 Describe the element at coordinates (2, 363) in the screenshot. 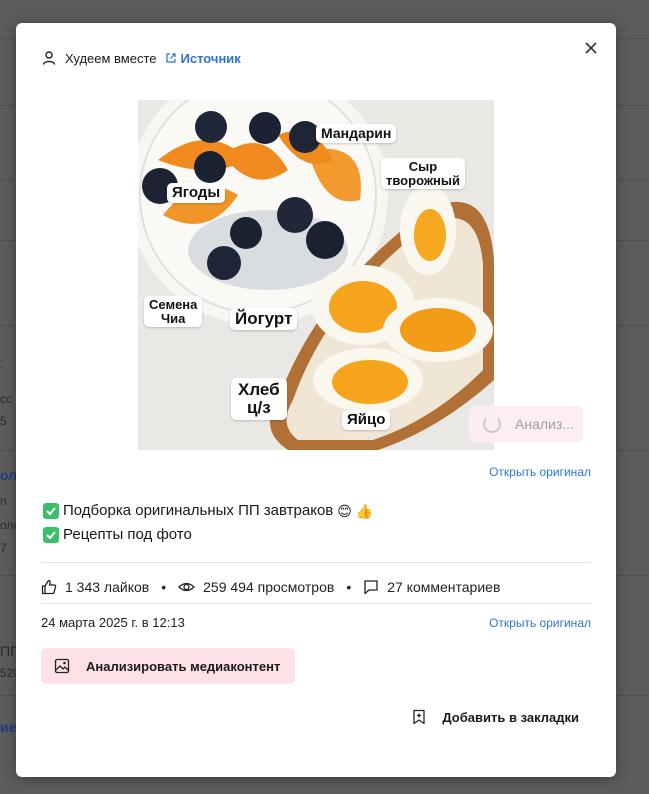

I see `bg-text: :` at that location.